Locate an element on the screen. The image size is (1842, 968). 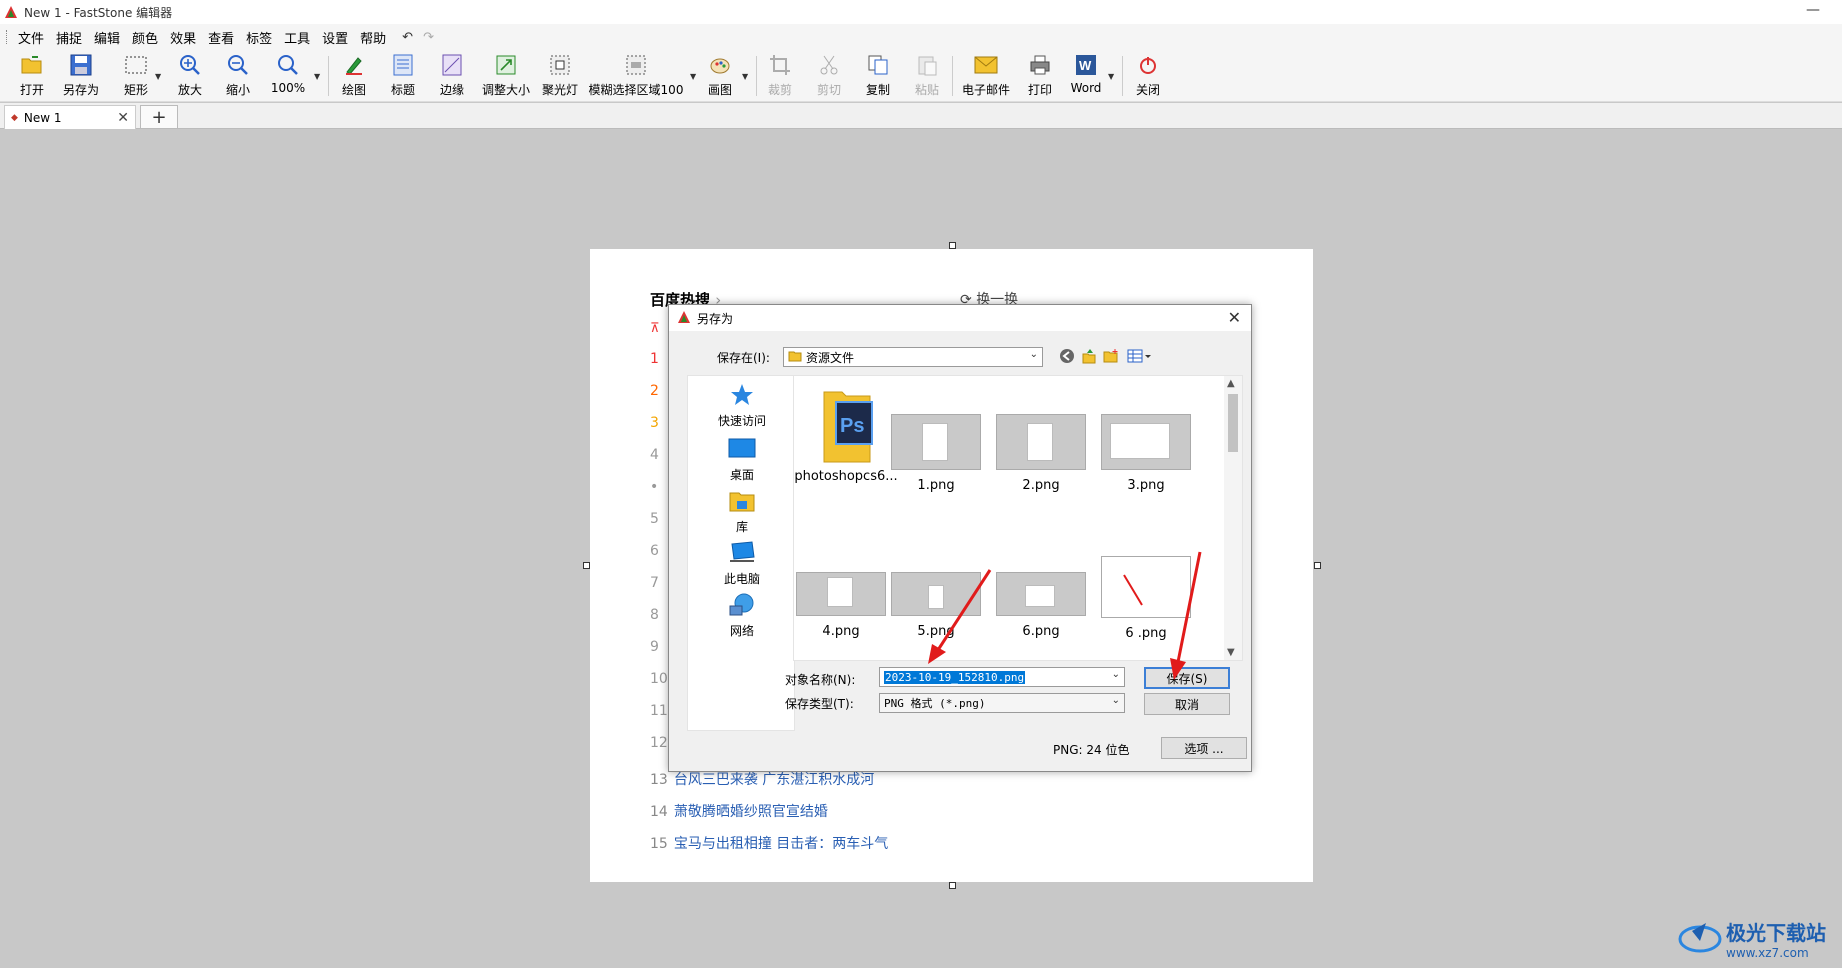
add-tab-button: + is located at coordinates (159, 117).